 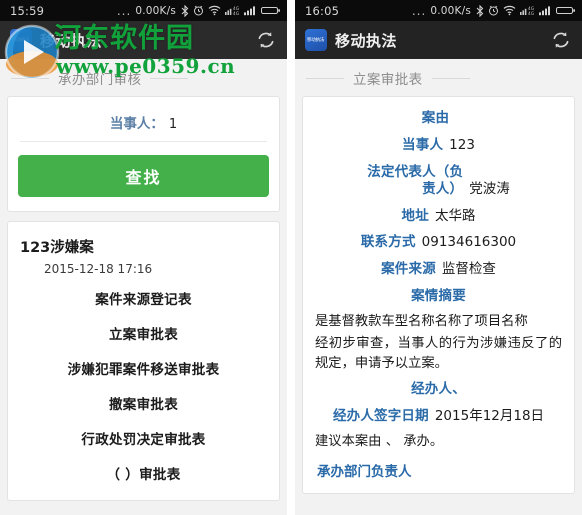 I want to click on summary-label: 案情摘要, so click(x=438, y=296).